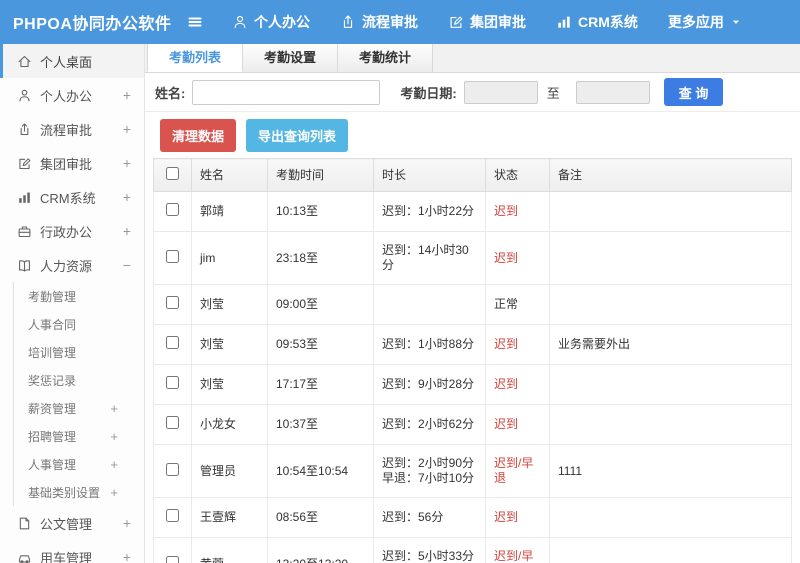  I want to click on sidebar-item-6: 人力资源 −, so click(72, 265).